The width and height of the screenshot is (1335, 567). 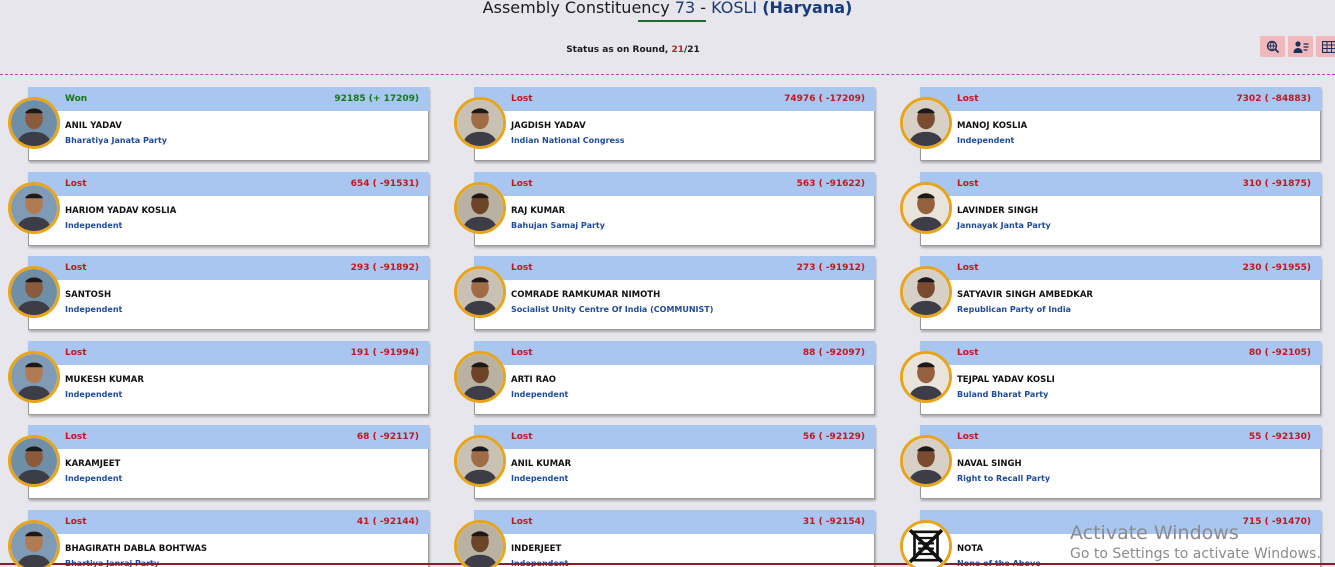 What do you see at coordinates (1014, 309) in the screenshot?
I see `party-name: Republican Party of India` at bounding box center [1014, 309].